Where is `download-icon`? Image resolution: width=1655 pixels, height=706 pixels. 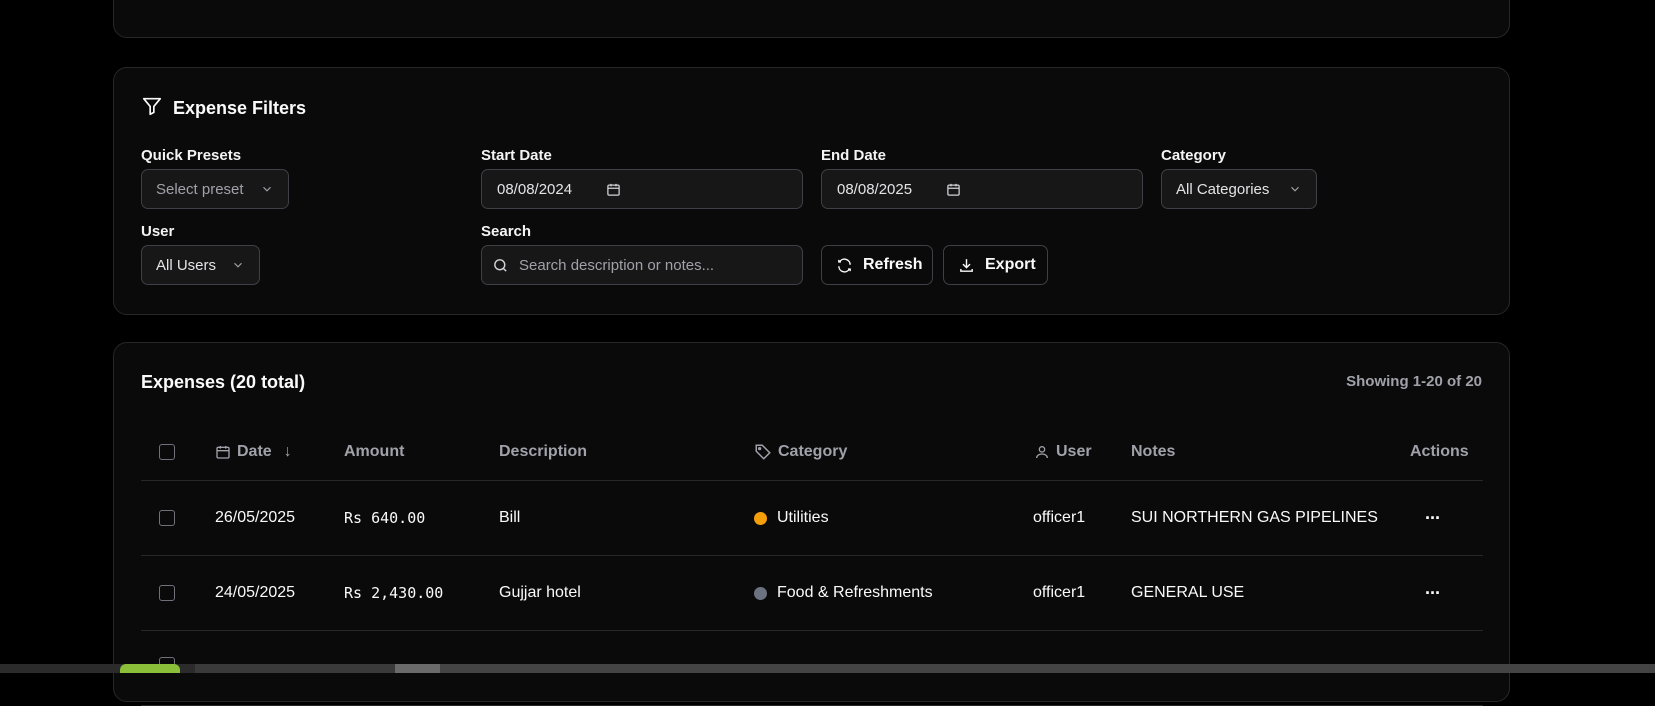 download-icon is located at coordinates (966, 265).